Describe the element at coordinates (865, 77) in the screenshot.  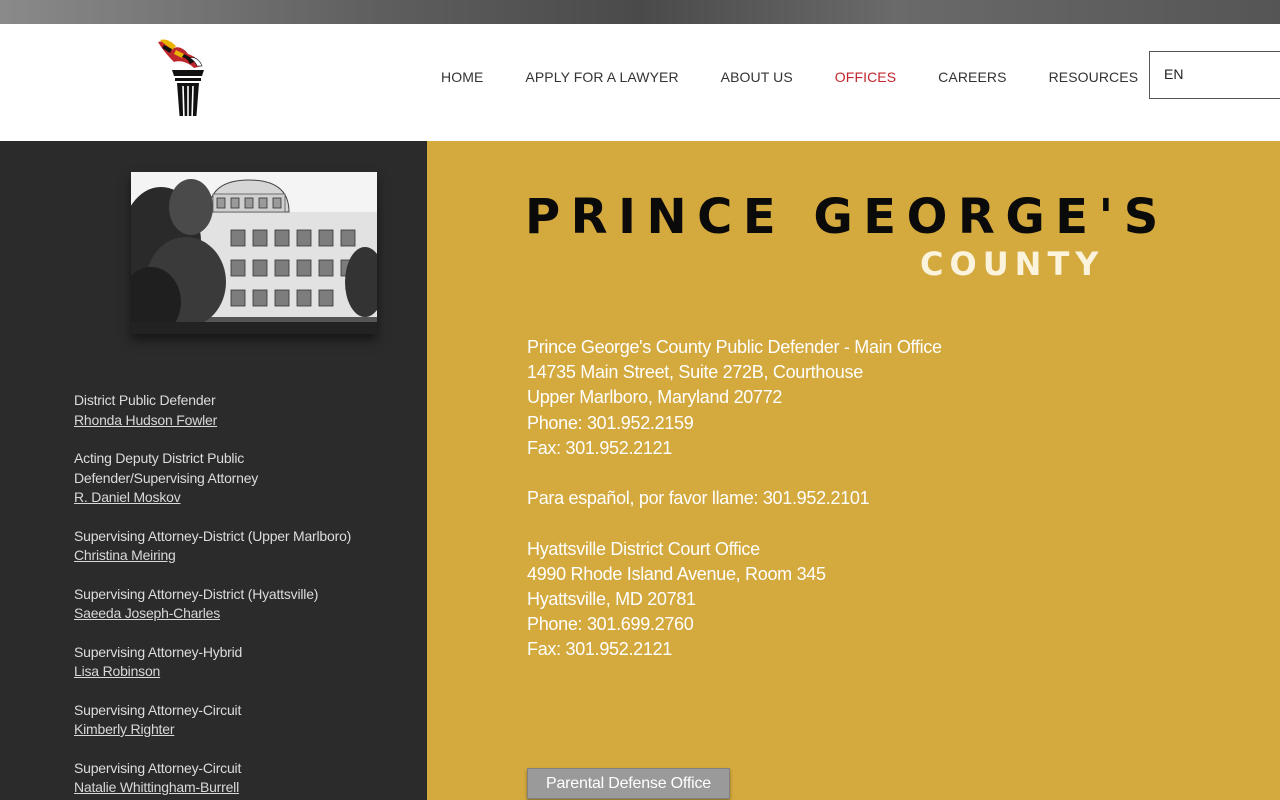
I see `nav-offices: OFFICES` at that location.